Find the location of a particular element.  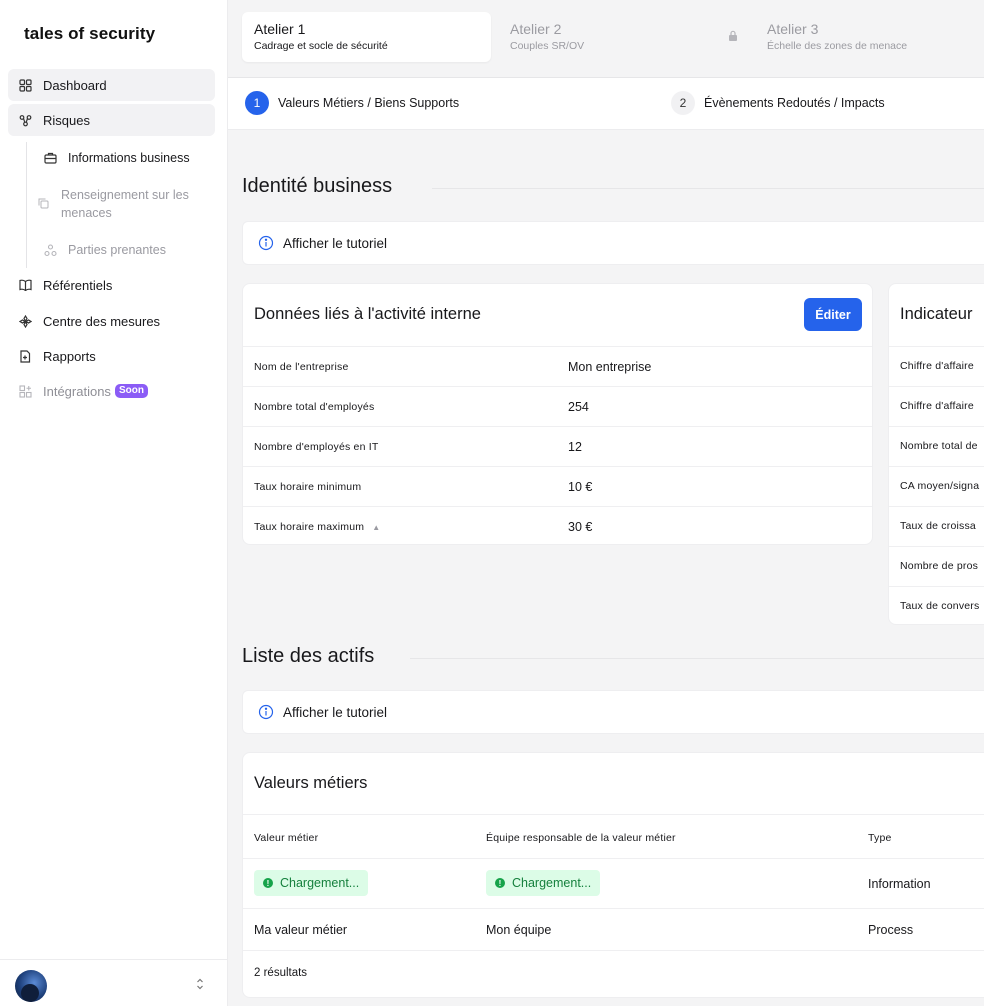

row-key: Taux horaire minimum is located at coordinates (308, 486).